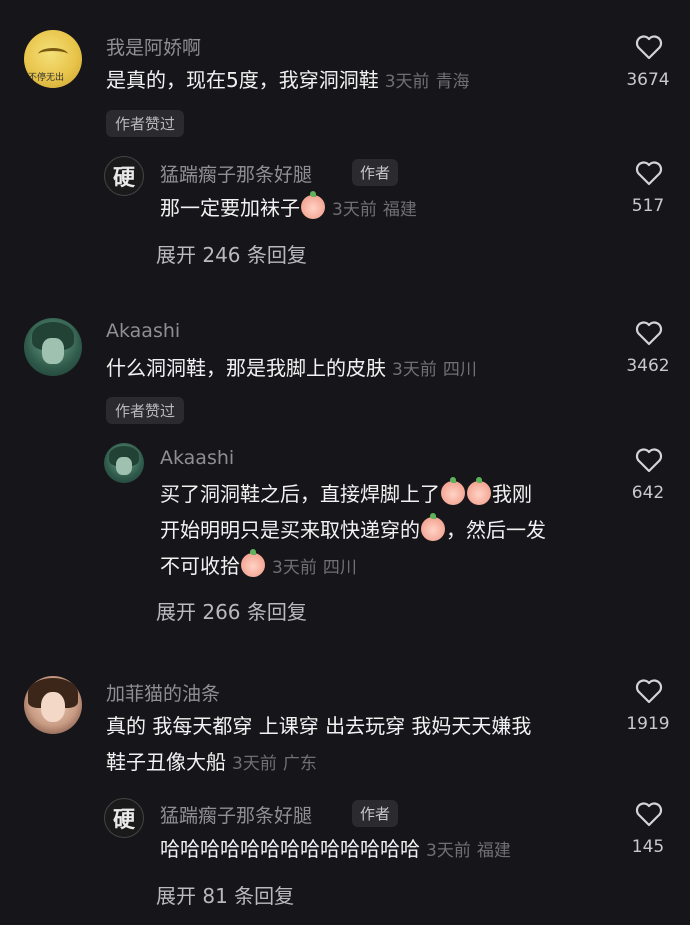 The width and height of the screenshot is (690, 925). I want to click on expand-replies-button: 展开 81 条回复, so click(225, 894).